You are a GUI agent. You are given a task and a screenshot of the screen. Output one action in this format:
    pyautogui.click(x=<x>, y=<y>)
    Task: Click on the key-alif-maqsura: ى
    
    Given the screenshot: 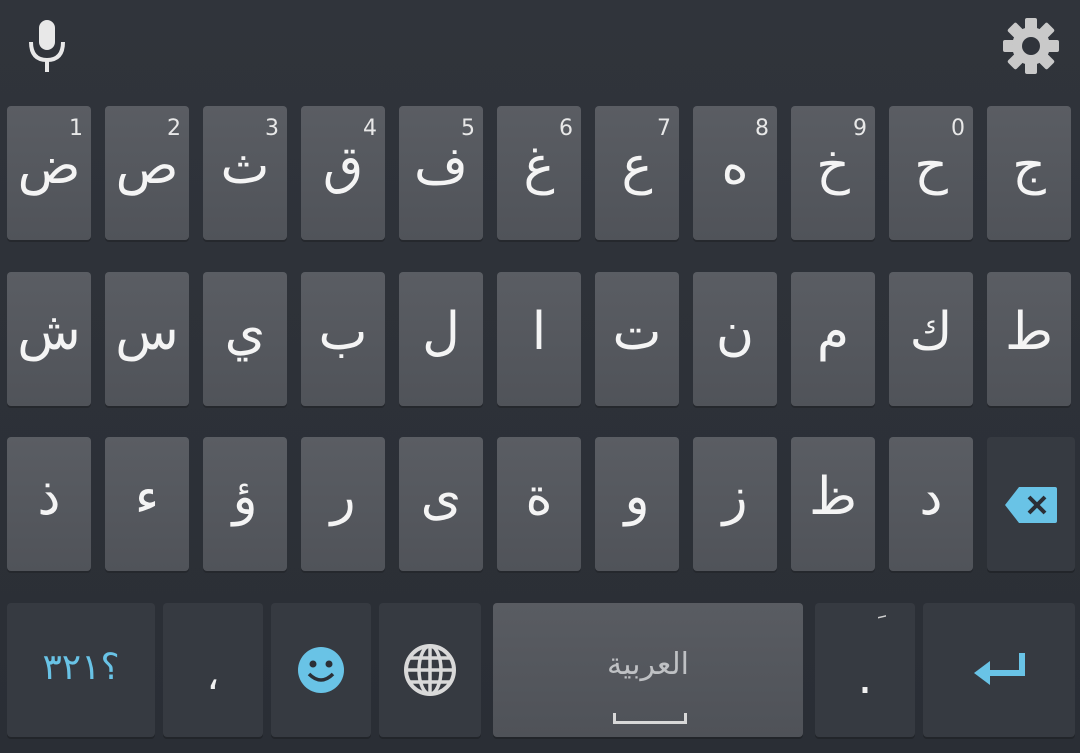 What is the action you would take?
    pyautogui.click(x=441, y=504)
    